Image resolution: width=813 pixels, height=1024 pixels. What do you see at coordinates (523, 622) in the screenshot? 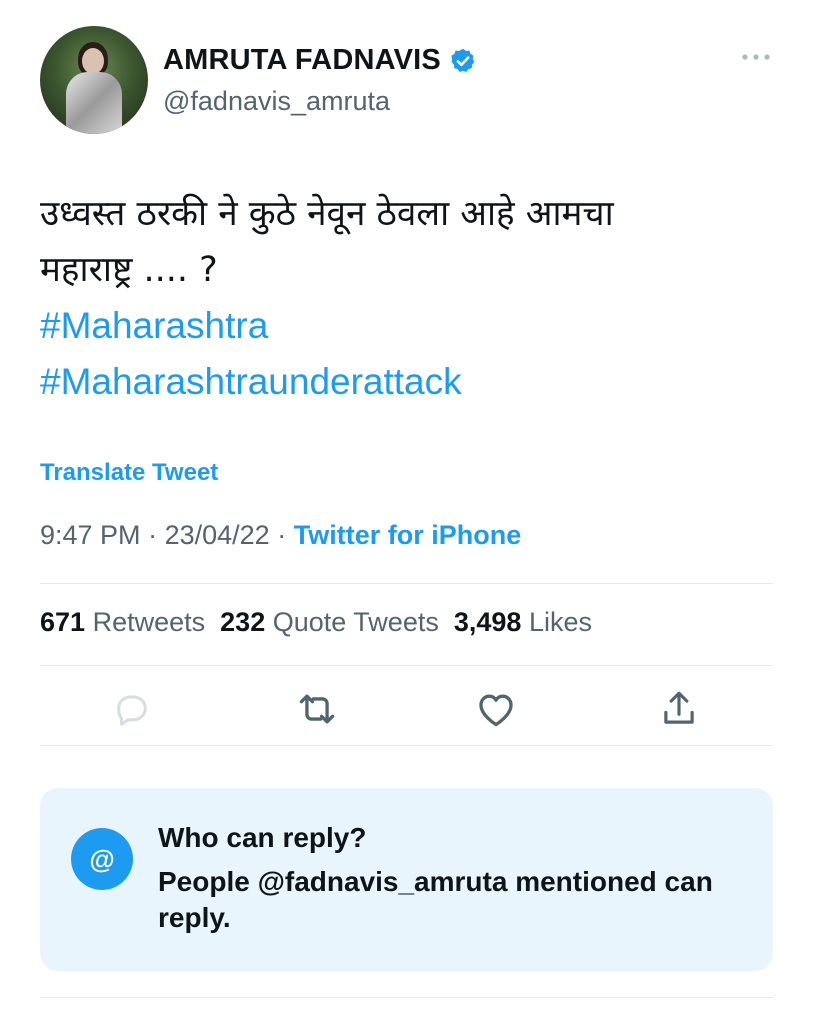
I see `likes-stat: 3,498 Likes` at bounding box center [523, 622].